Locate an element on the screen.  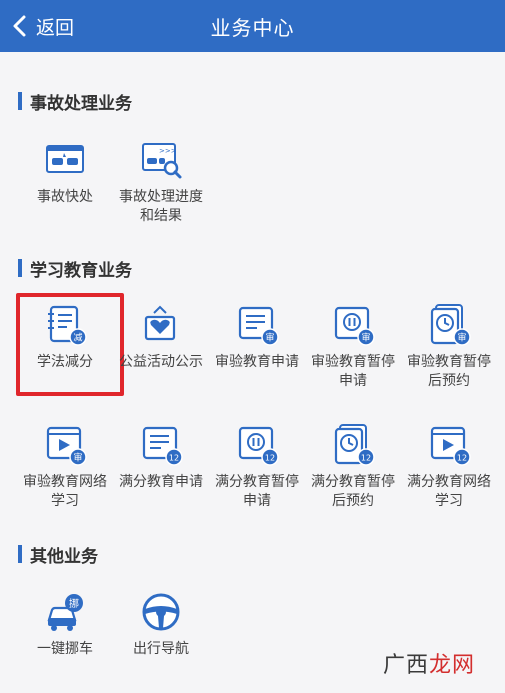
section-study: 学习教育业务 is located at coordinates (75, 269).